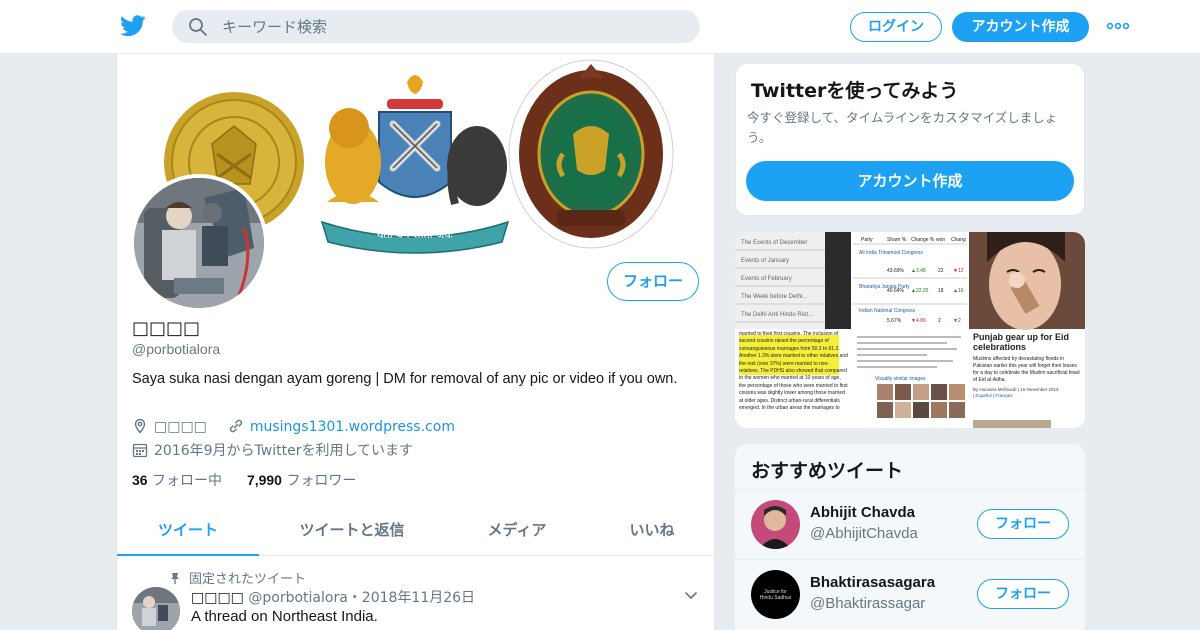 The width and height of the screenshot is (1200, 630). What do you see at coordinates (896, 27) in the screenshot?
I see `login-button: ログイン` at bounding box center [896, 27].